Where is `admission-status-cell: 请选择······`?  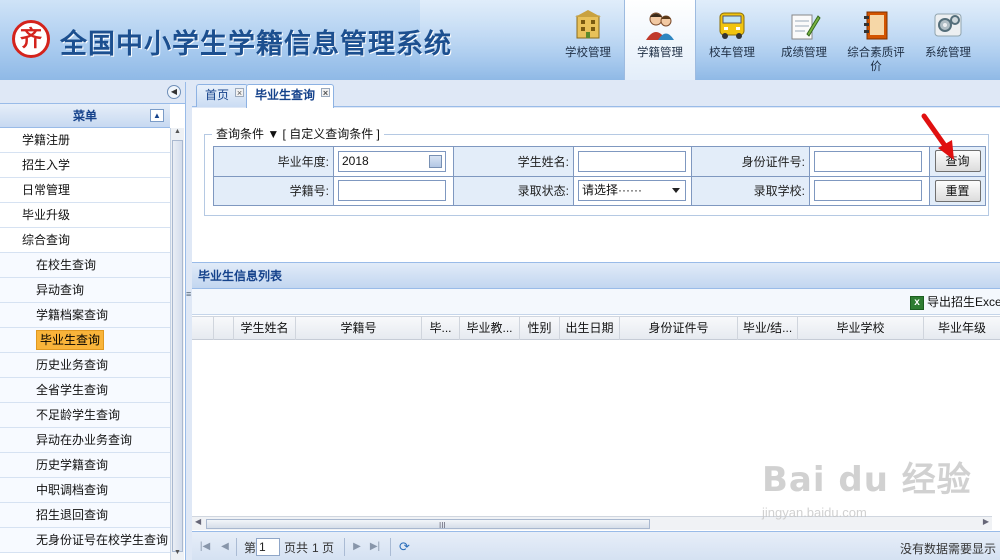 admission-status-cell: 请选择······ is located at coordinates (632, 190).